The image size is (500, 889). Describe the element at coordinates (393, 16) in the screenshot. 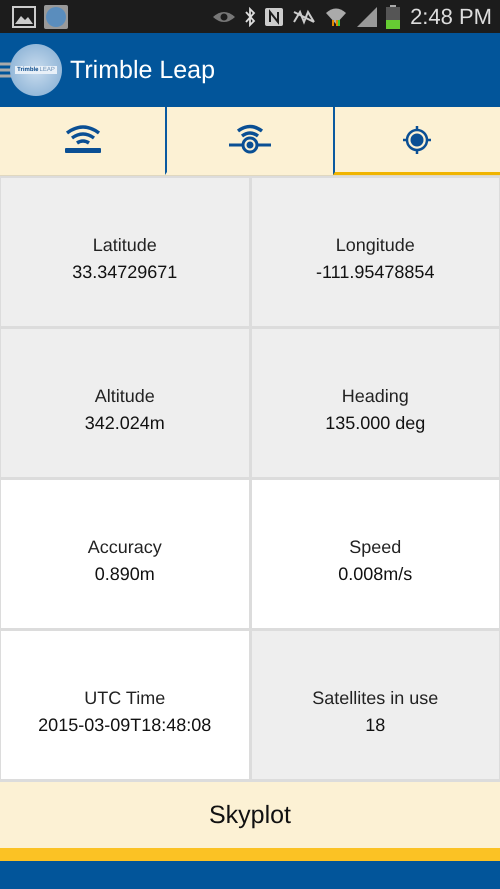

I see `battery-icon` at that location.